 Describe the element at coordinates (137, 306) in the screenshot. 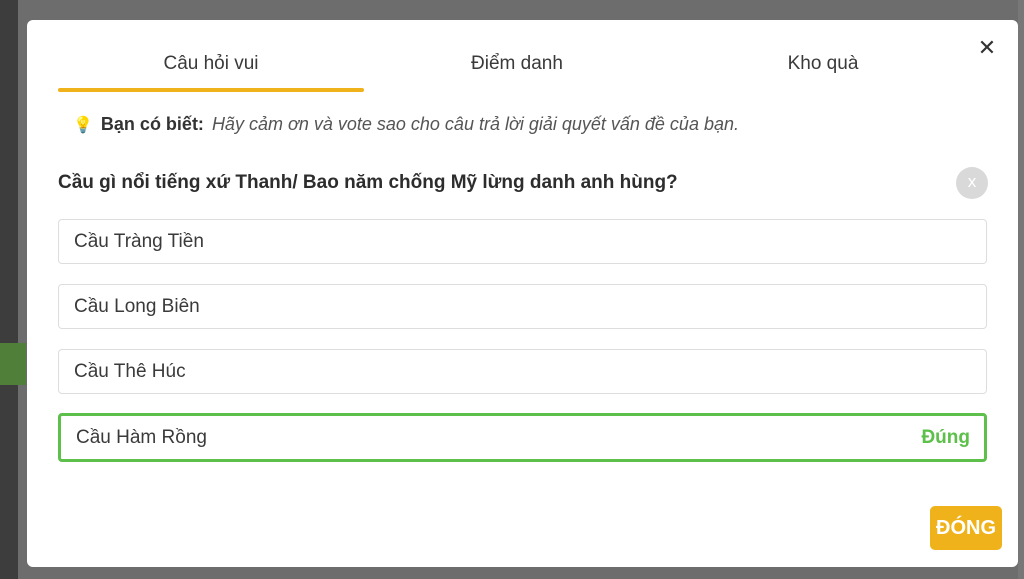

I see `answer-text: Cầu Long Biên` at that location.